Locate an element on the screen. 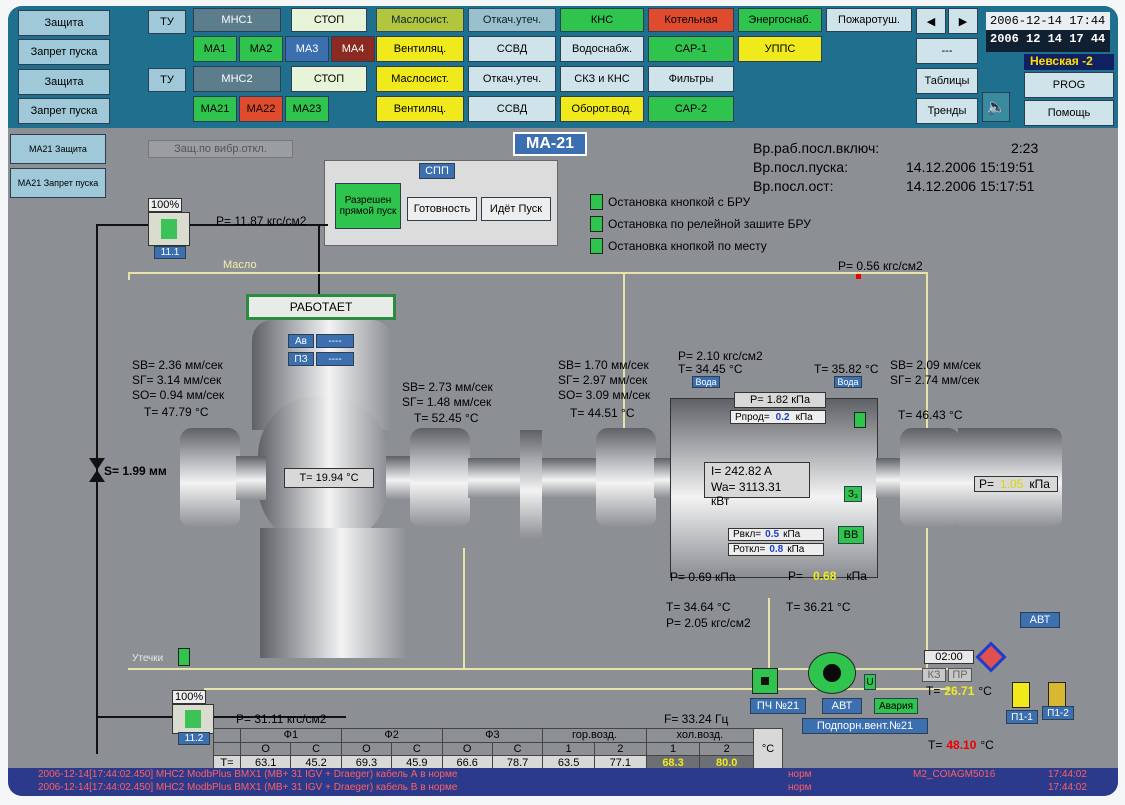 This screenshot has height=805, width=1125. station-name: Невская -2 is located at coordinates (1069, 62).